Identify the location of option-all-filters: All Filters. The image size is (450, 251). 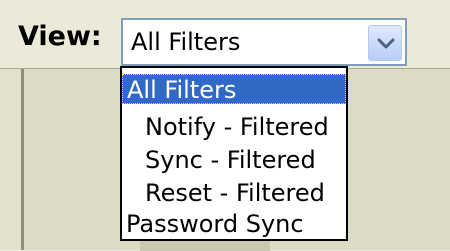
(234, 89).